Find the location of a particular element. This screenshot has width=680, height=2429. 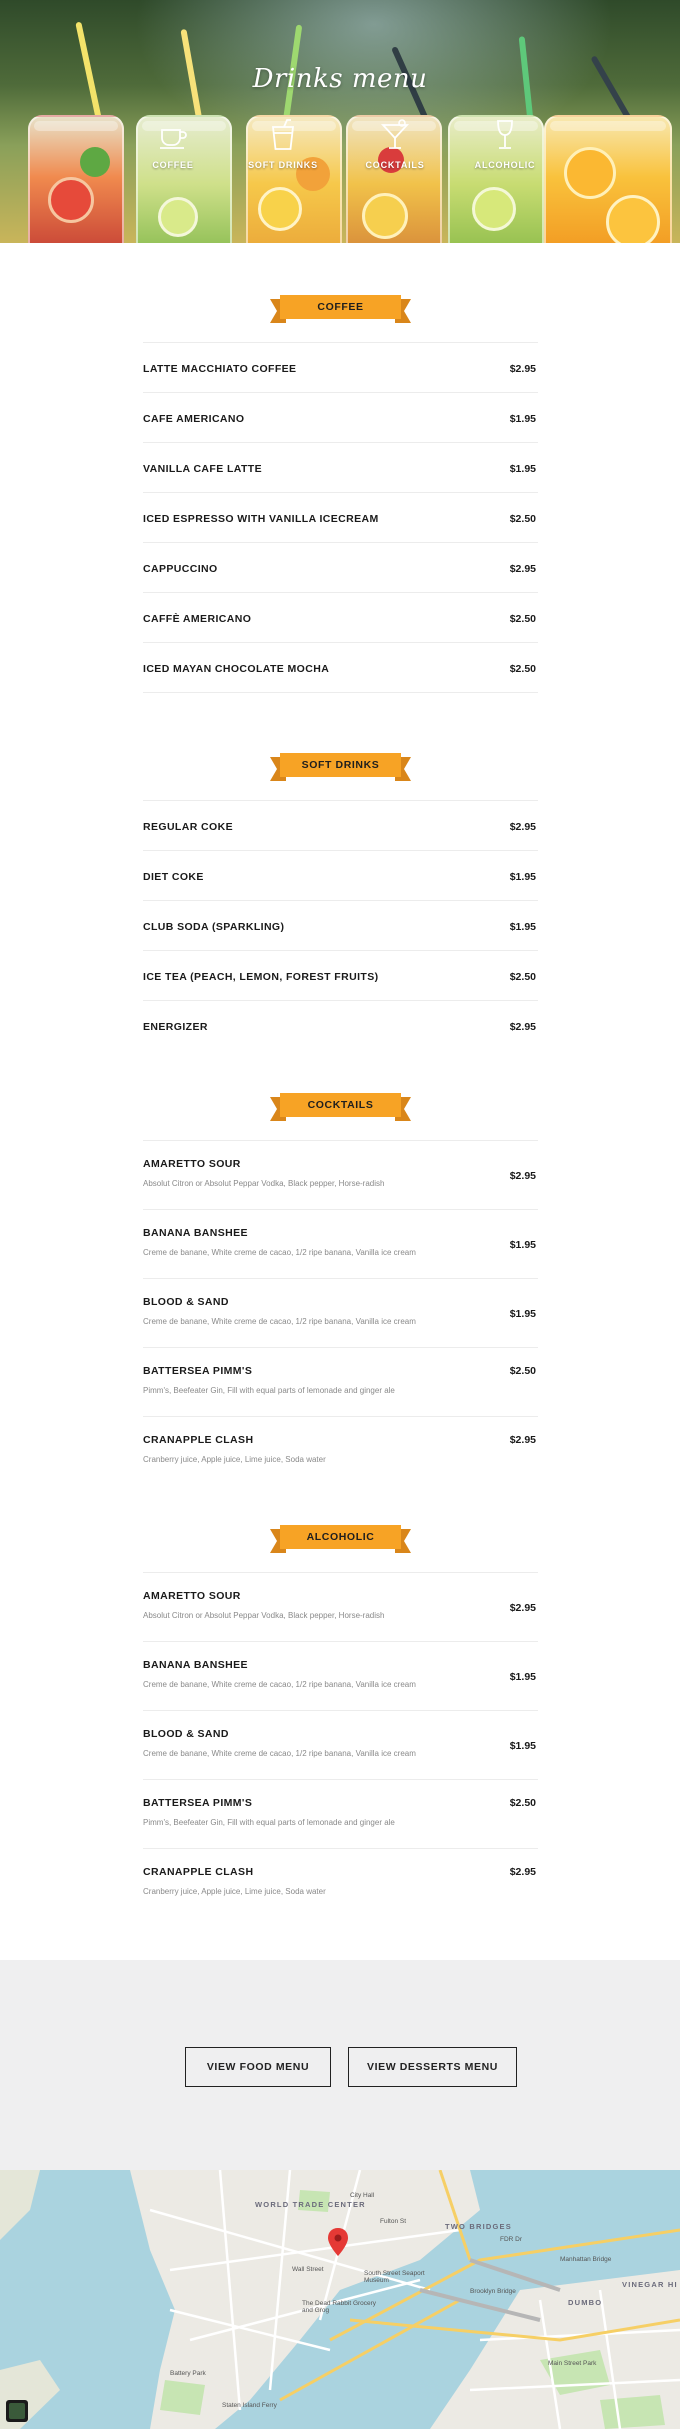

nav-item-soft-drinks-label: SOFT DRINKS is located at coordinates (283, 165).